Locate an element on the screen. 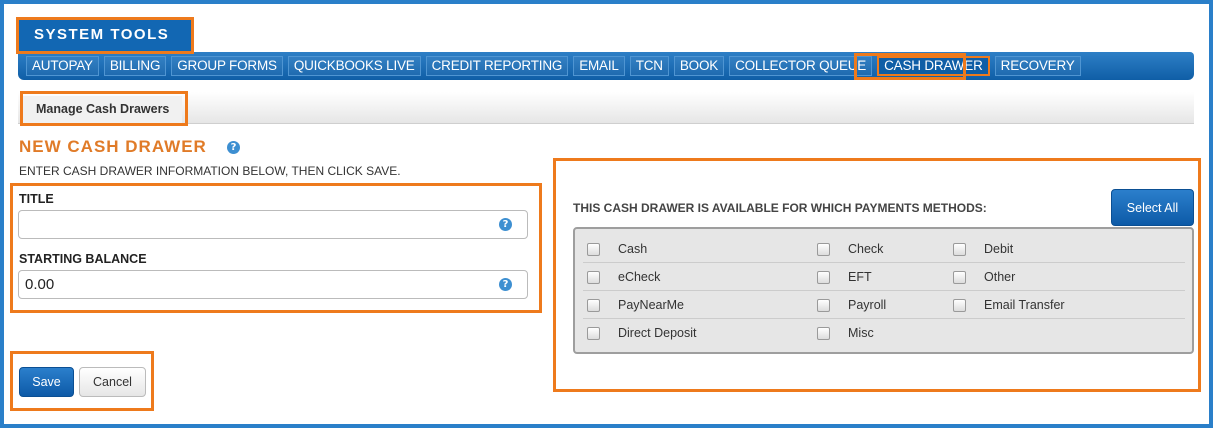  payment-method-row: PayNearMe Payroll Email Transfer is located at coordinates (884, 305).